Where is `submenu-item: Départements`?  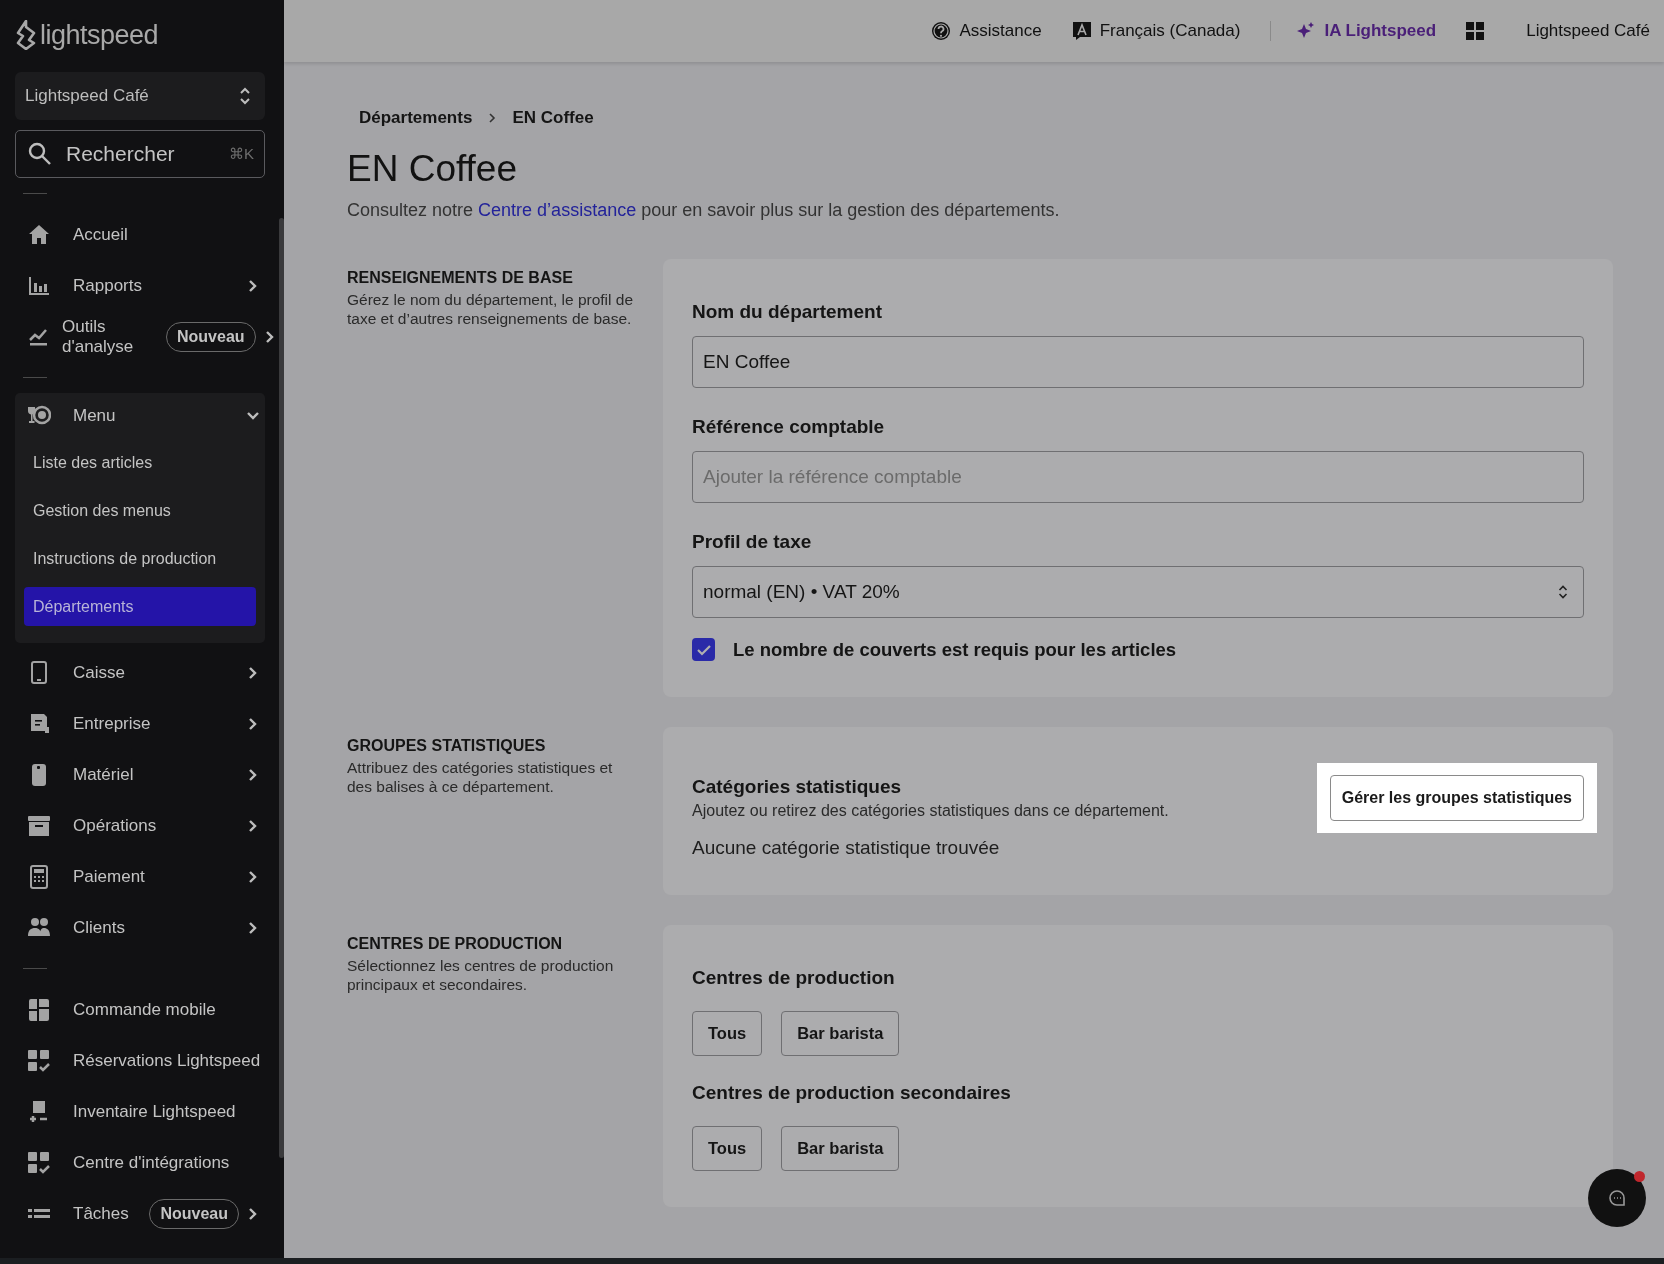 submenu-item: Départements is located at coordinates (140, 606).